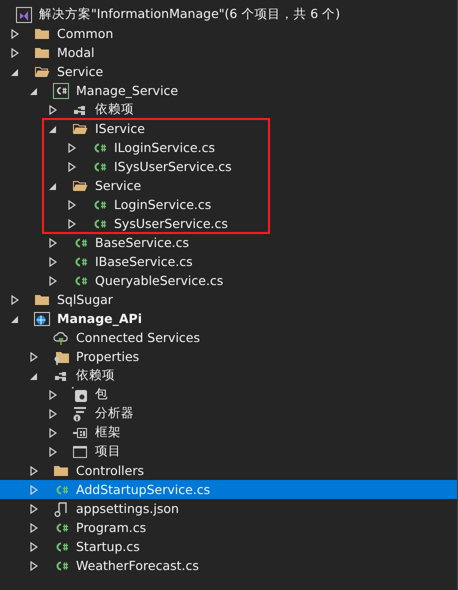 The height and width of the screenshot is (590, 458). I want to click on window-icon, so click(80, 452).